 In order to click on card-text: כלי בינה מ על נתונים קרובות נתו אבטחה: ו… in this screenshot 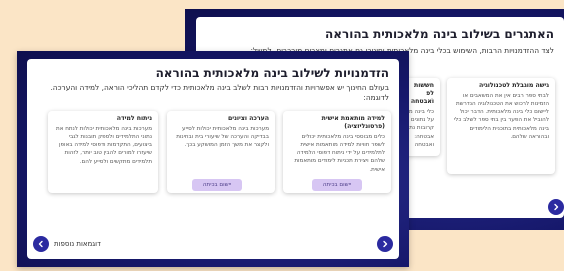, I will do `click(420, 128)`.